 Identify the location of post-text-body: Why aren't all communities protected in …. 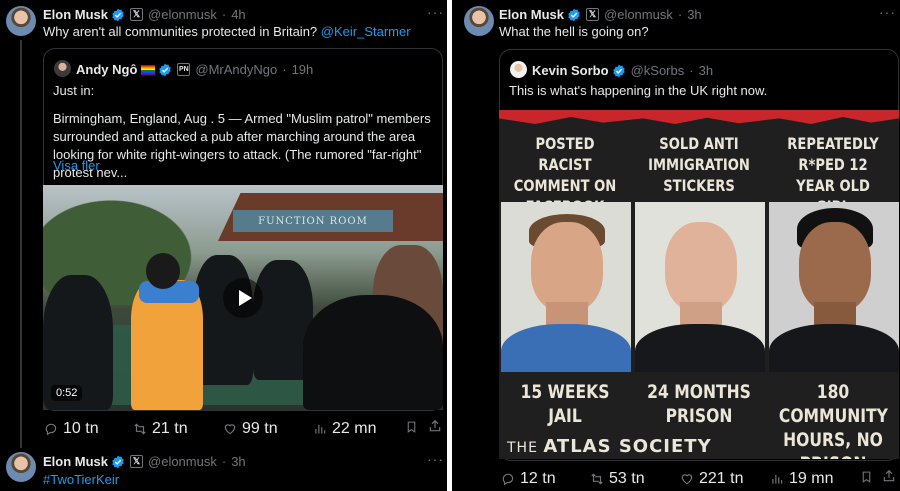
(180, 31).